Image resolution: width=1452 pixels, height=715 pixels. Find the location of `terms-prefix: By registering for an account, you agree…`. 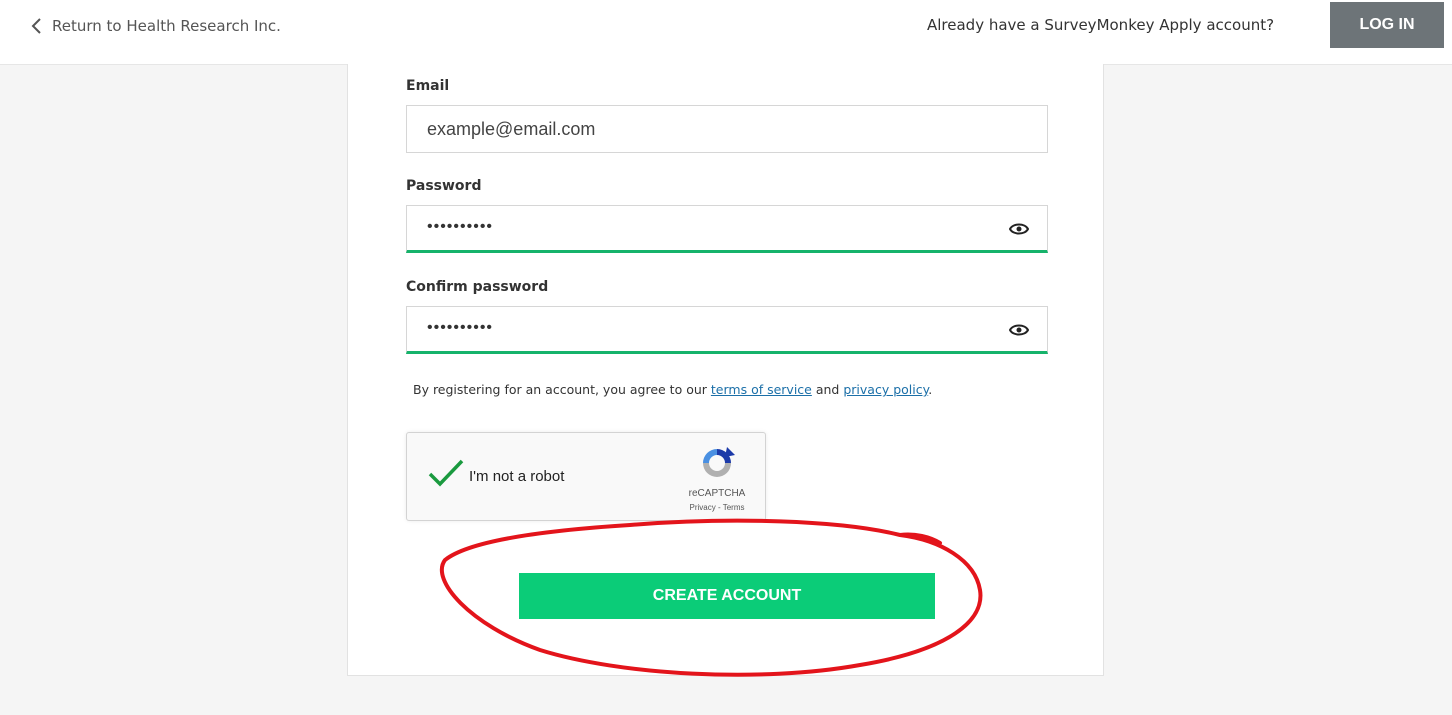

terms-prefix: By registering for an account, you agree… is located at coordinates (562, 389).